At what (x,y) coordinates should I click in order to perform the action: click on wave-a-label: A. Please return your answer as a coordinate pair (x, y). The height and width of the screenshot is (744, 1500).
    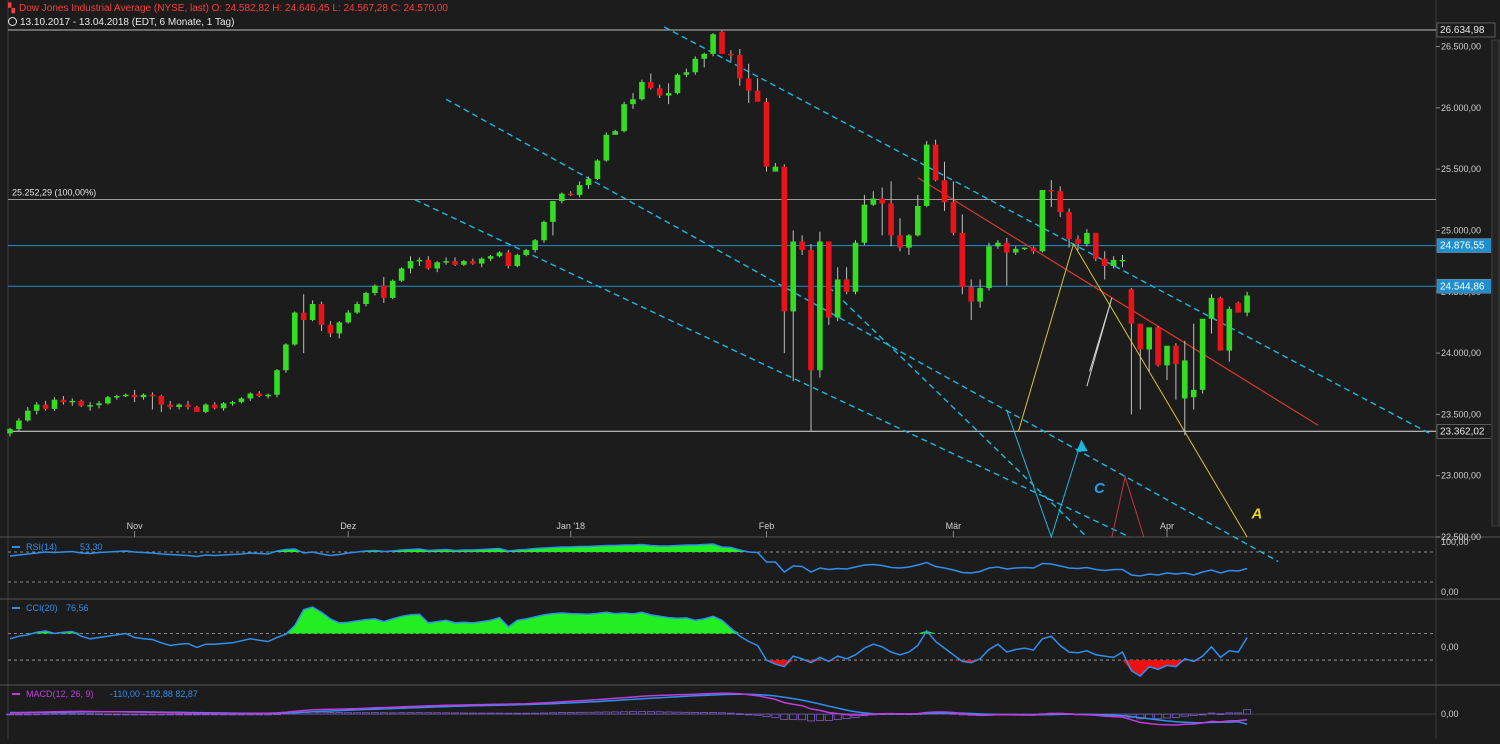
    Looking at the image, I should click on (1257, 514).